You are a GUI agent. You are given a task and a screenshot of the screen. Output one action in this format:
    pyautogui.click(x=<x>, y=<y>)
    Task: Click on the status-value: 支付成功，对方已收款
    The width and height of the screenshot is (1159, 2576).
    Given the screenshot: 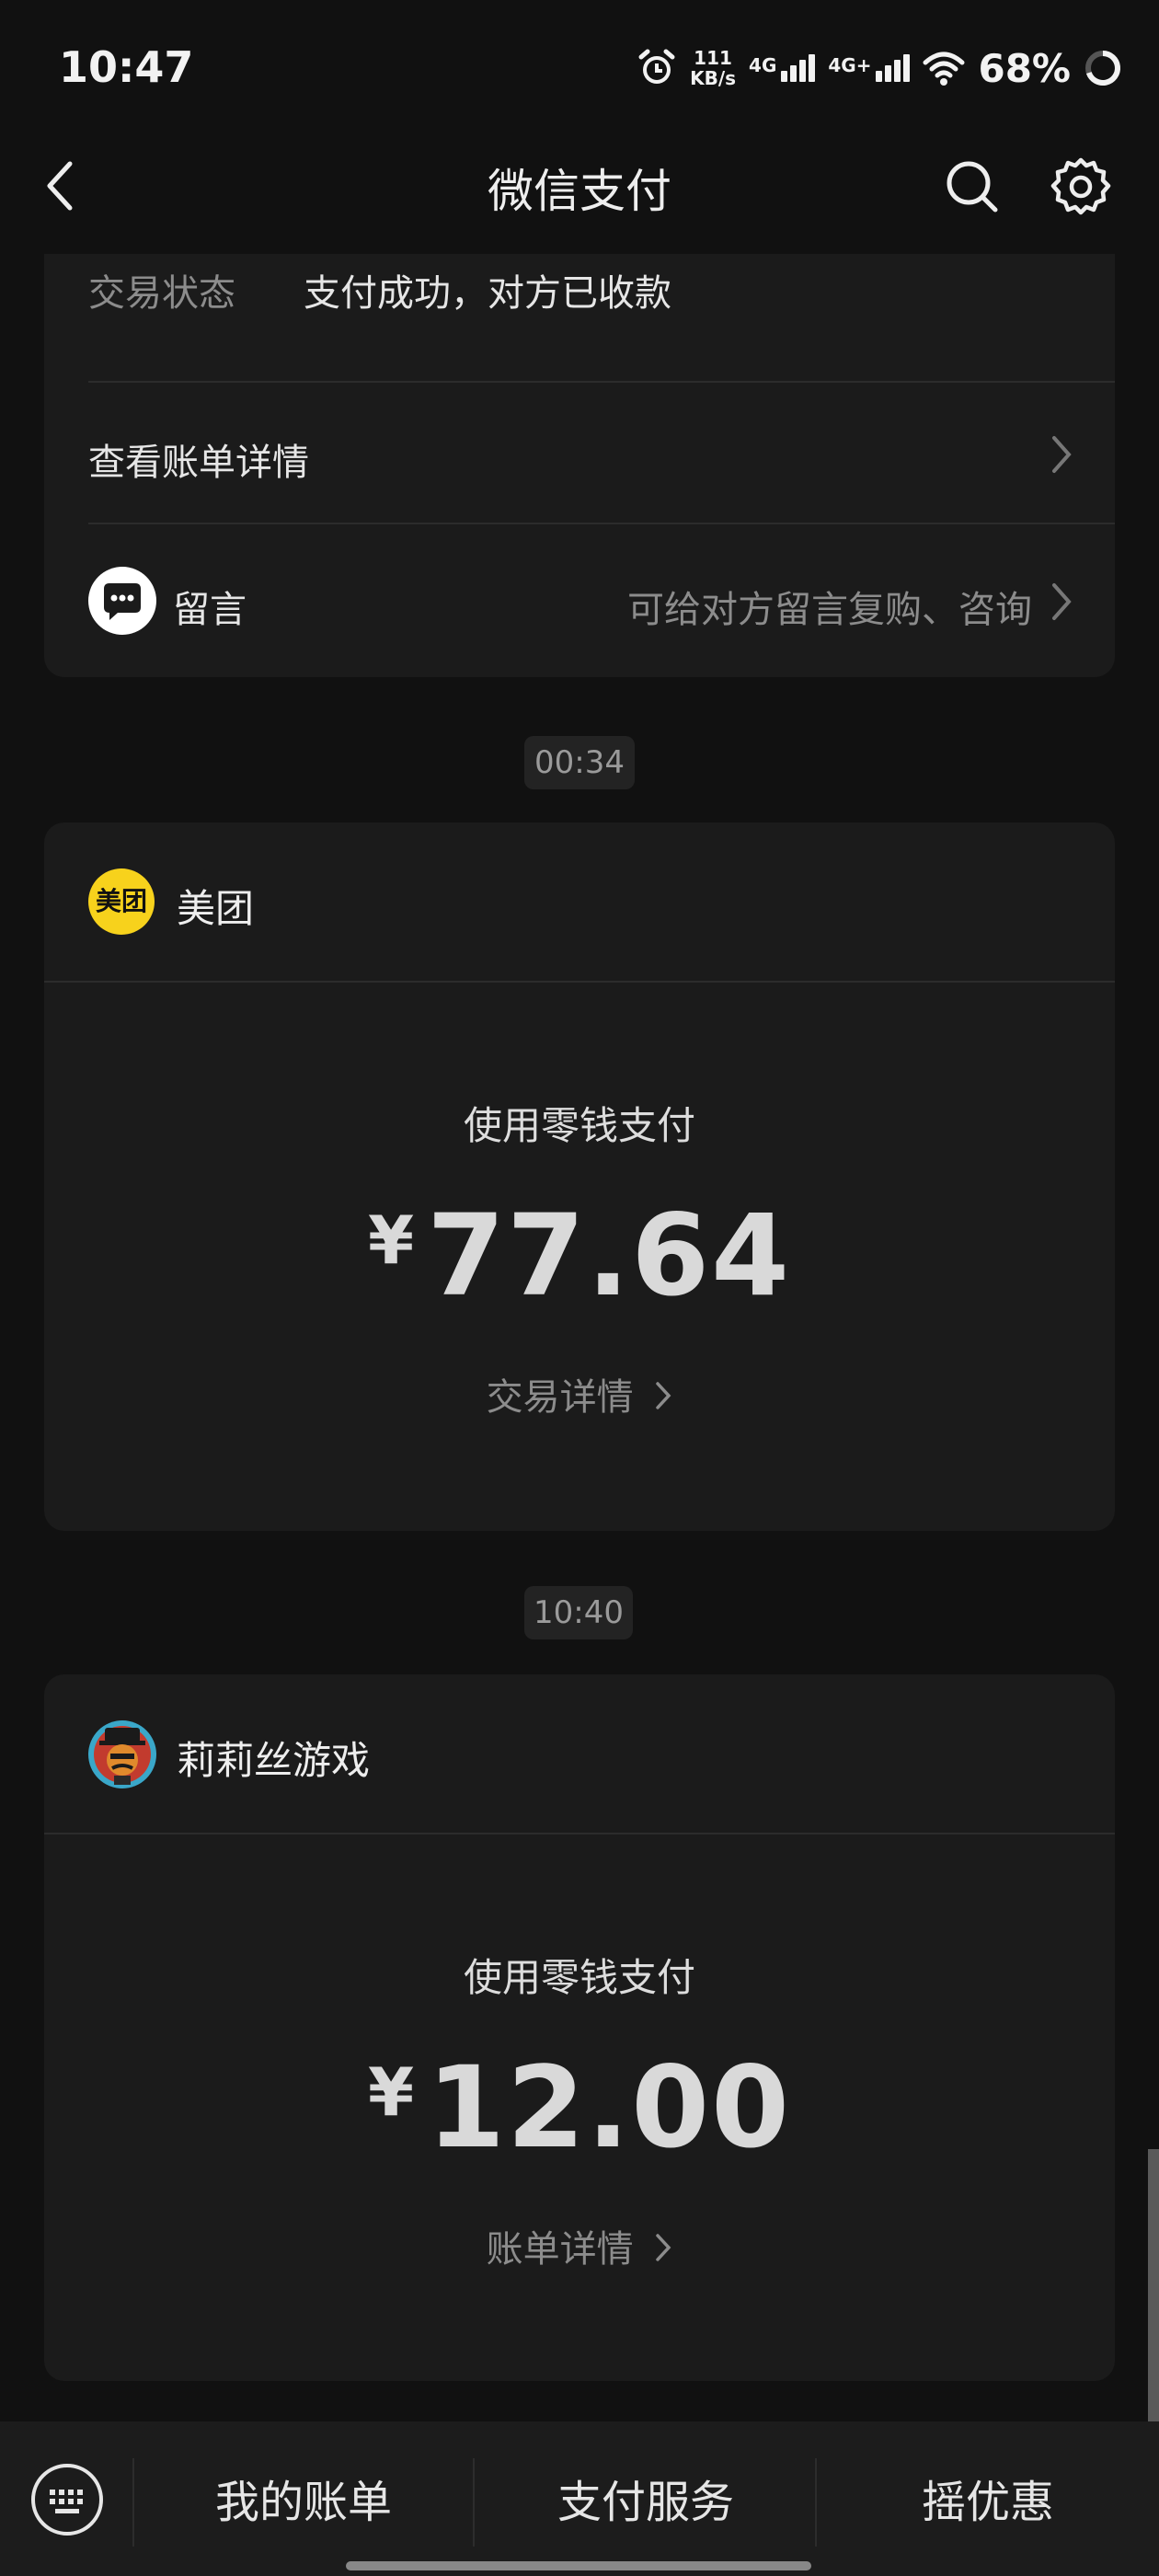 What is the action you would take?
    pyautogui.click(x=487, y=293)
    